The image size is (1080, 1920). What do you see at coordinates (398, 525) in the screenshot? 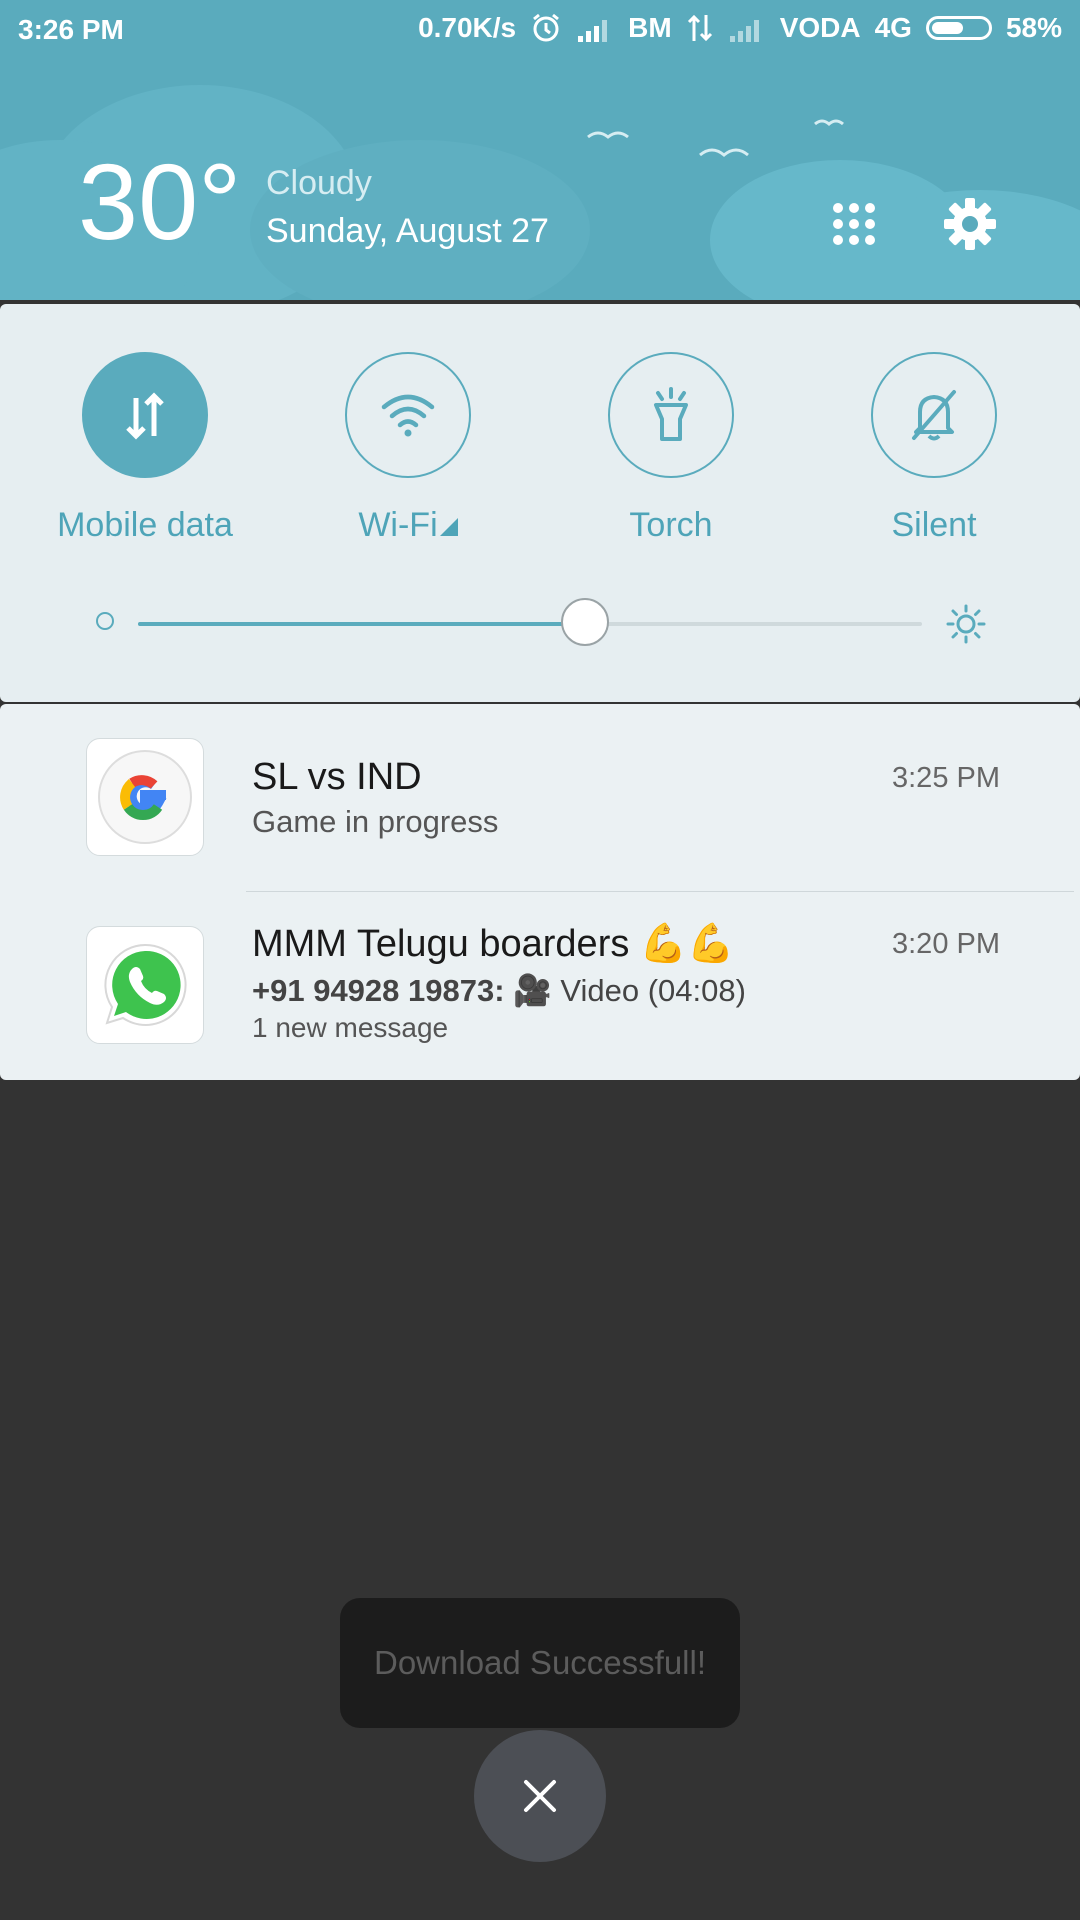
I see `toggle-label: Wi-Fi` at bounding box center [398, 525].